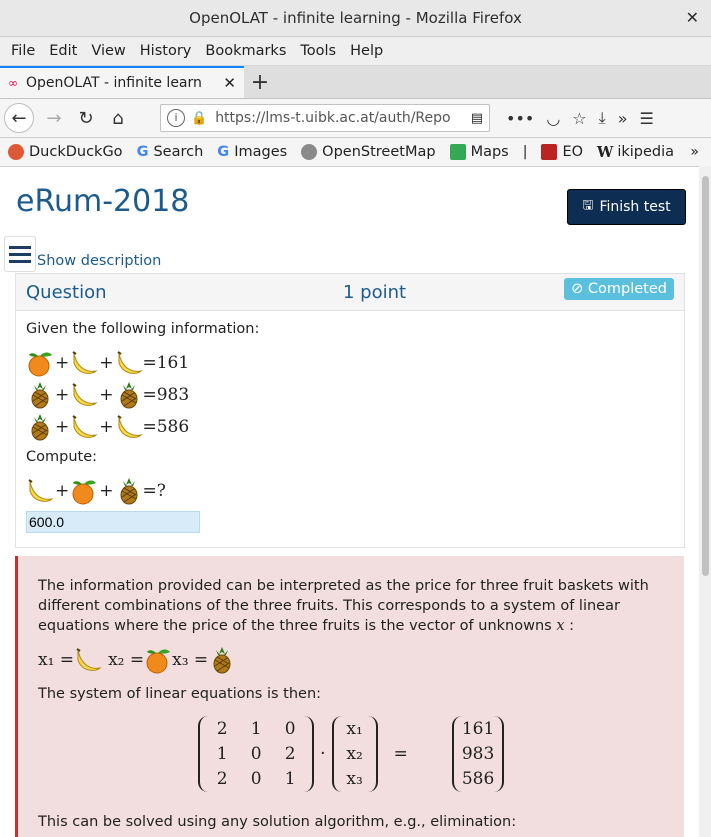 The image size is (711, 837). I want to click on reader-view-icon: ▤, so click(477, 118).